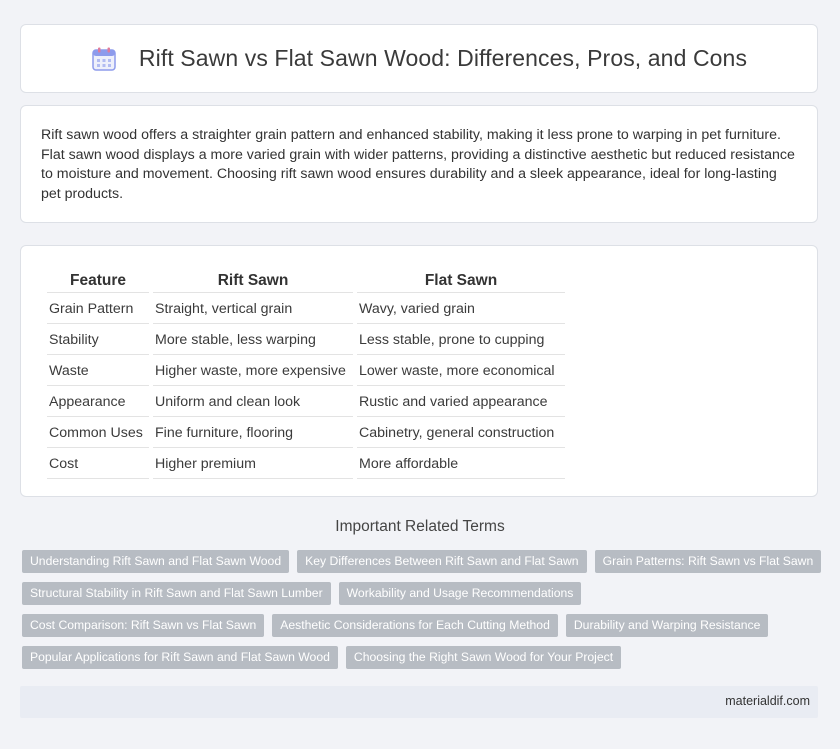 The image size is (840, 749). What do you see at coordinates (98, 309) in the screenshot?
I see `table-cell: Grain Pattern` at bounding box center [98, 309].